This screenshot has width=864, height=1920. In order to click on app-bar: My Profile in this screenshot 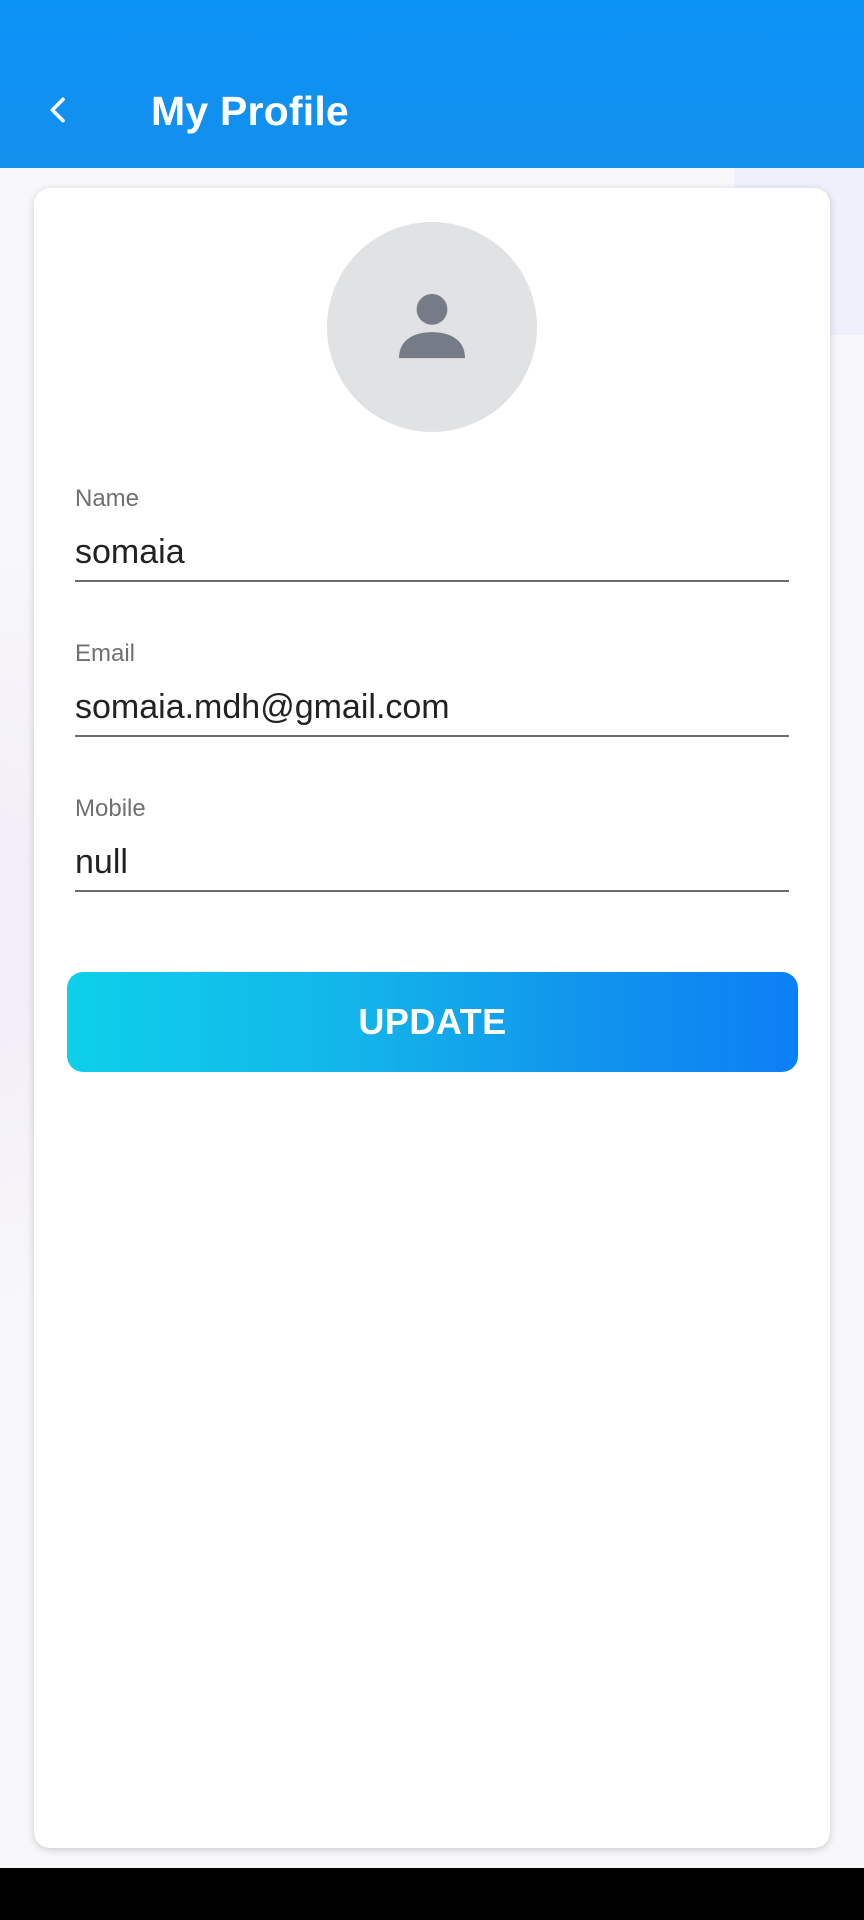, I will do `click(432, 84)`.